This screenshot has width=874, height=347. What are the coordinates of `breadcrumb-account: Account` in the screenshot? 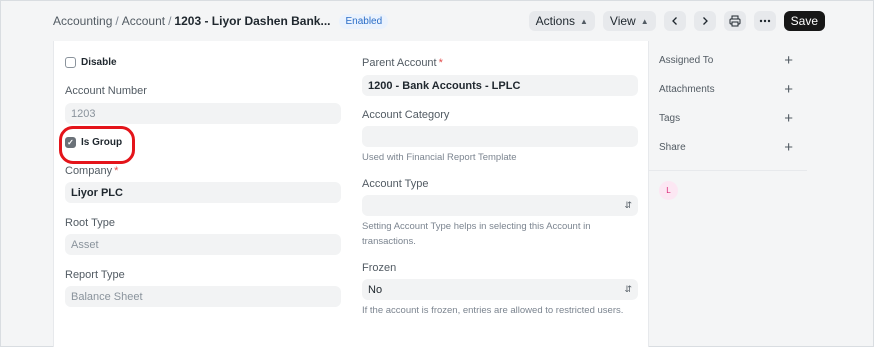 It's located at (143, 21).